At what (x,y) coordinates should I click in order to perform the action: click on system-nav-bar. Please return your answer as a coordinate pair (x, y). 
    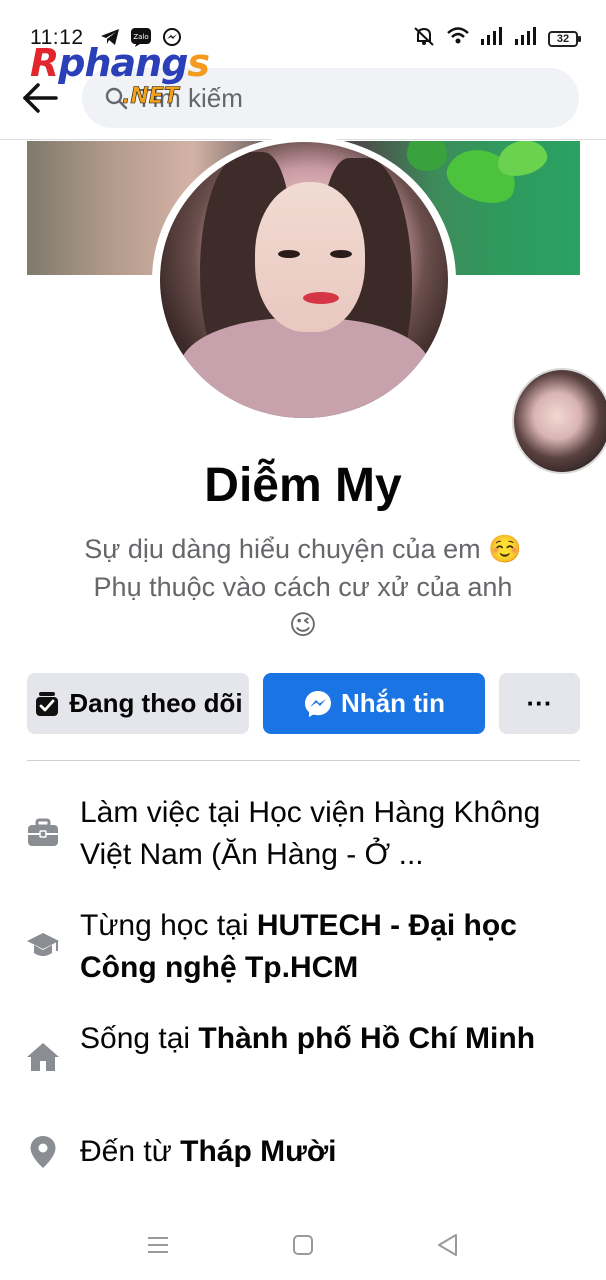
    Looking at the image, I should click on (303, 1245).